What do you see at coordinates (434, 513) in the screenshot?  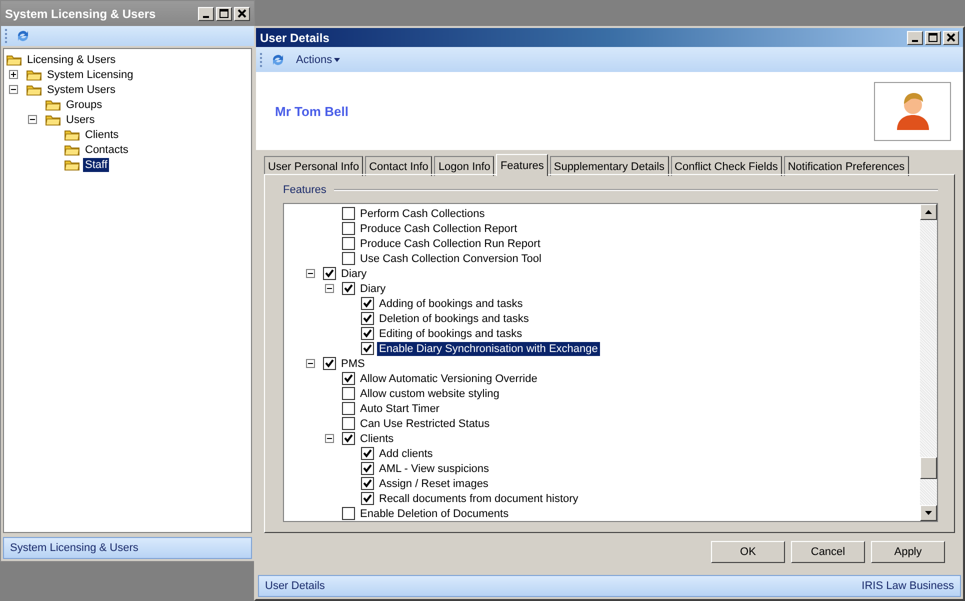 I see `feature-item: Enable Deletion of Documents` at bounding box center [434, 513].